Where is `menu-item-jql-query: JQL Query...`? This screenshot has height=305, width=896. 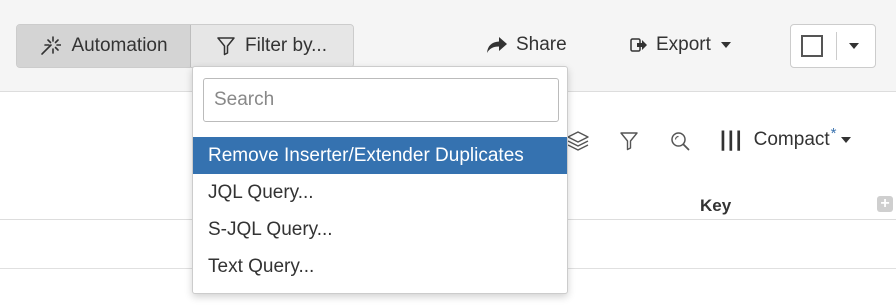
menu-item-jql-query: JQL Query... is located at coordinates (380, 192).